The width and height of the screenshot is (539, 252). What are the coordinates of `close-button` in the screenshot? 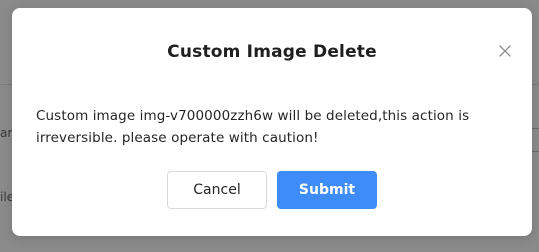 It's located at (505, 51).